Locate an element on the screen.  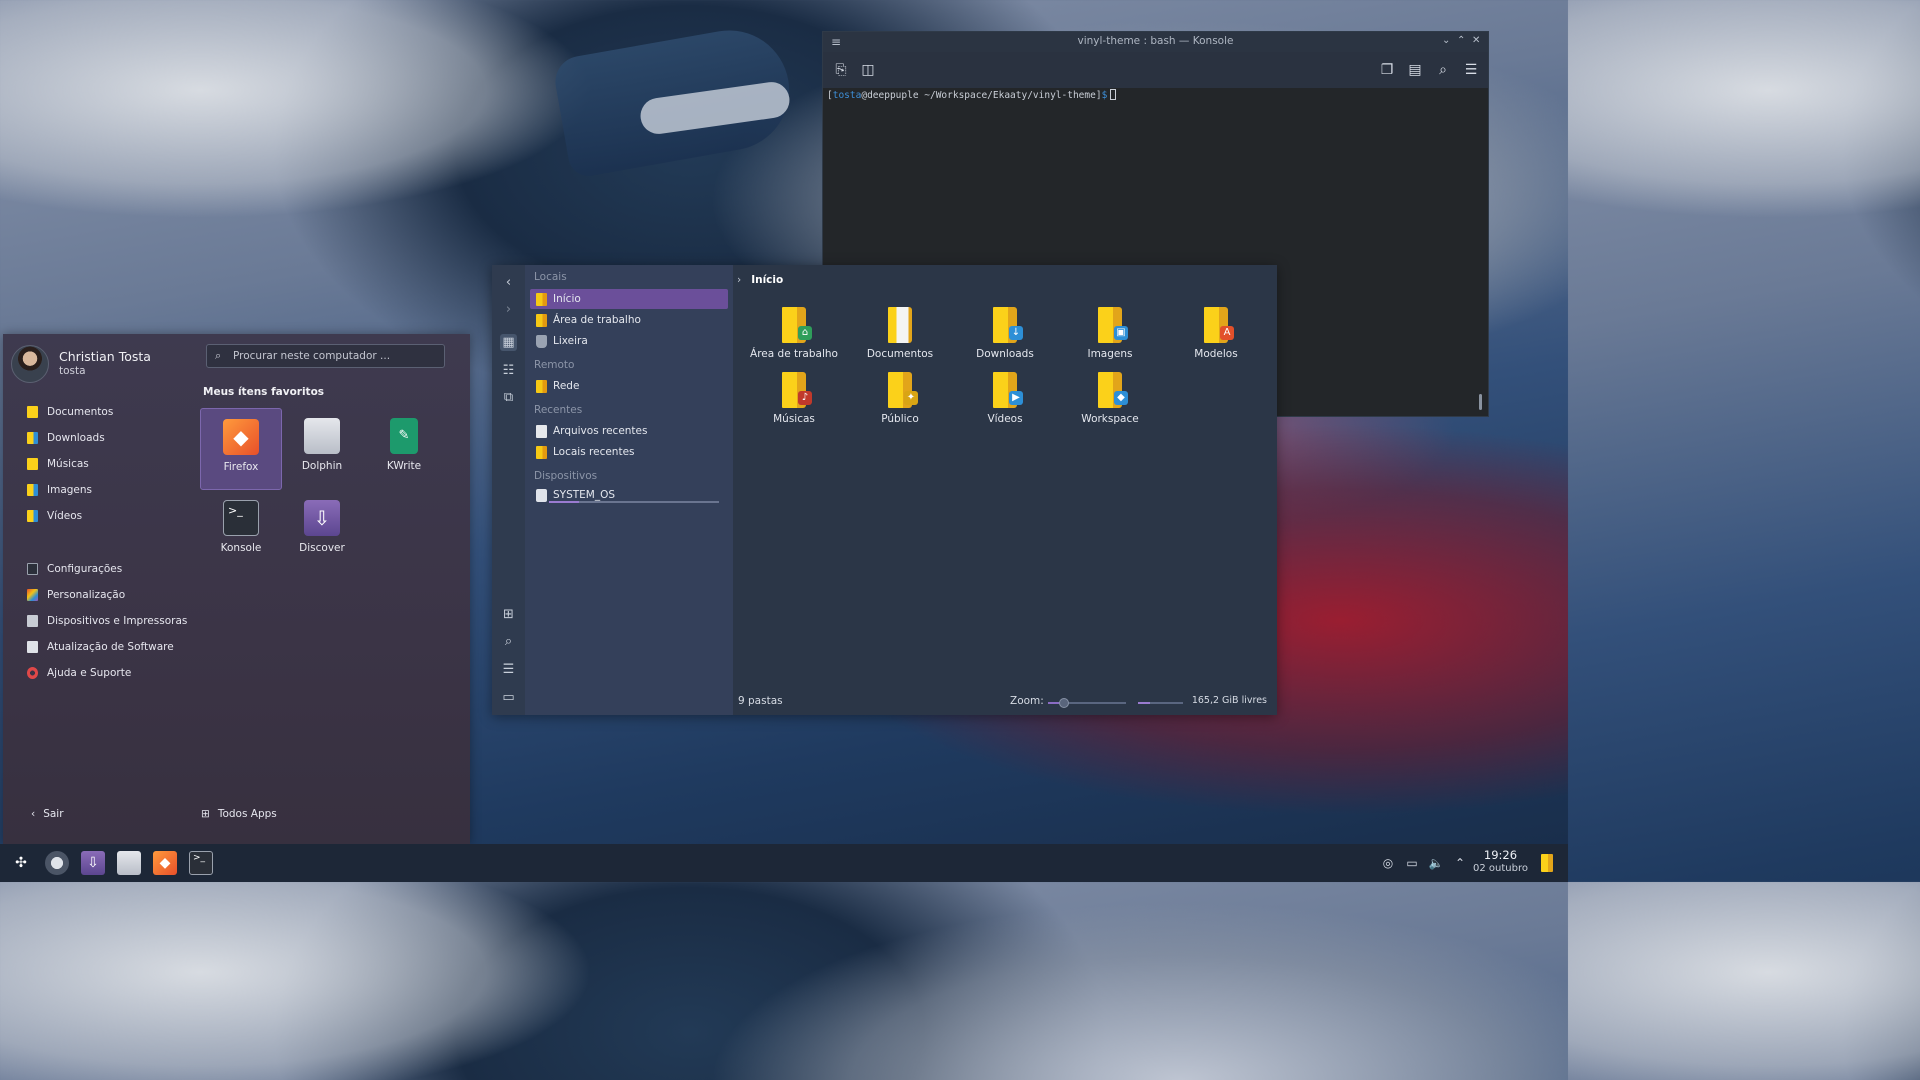
maximize-icon: ⌃ is located at coordinates (1461, 40).